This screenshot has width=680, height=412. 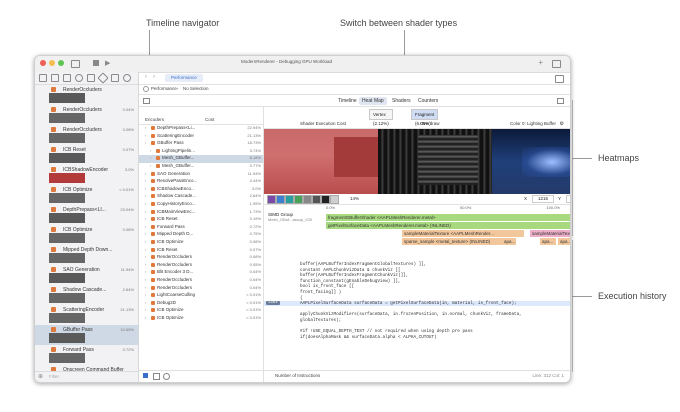 What do you see at coordinates (201, 242) in the screenshot?
I see `encoder-list-item: › ICB Optimize 0.08%` at bounding box center [201, 242].